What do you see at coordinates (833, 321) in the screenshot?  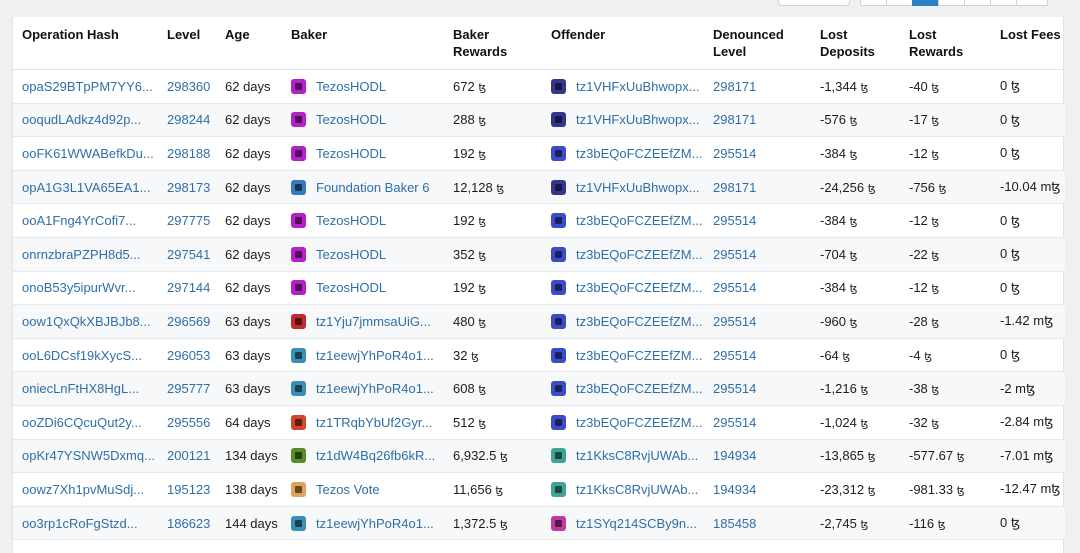 I see `lost-deposits-value: -960` at bounding box center [833, 321].